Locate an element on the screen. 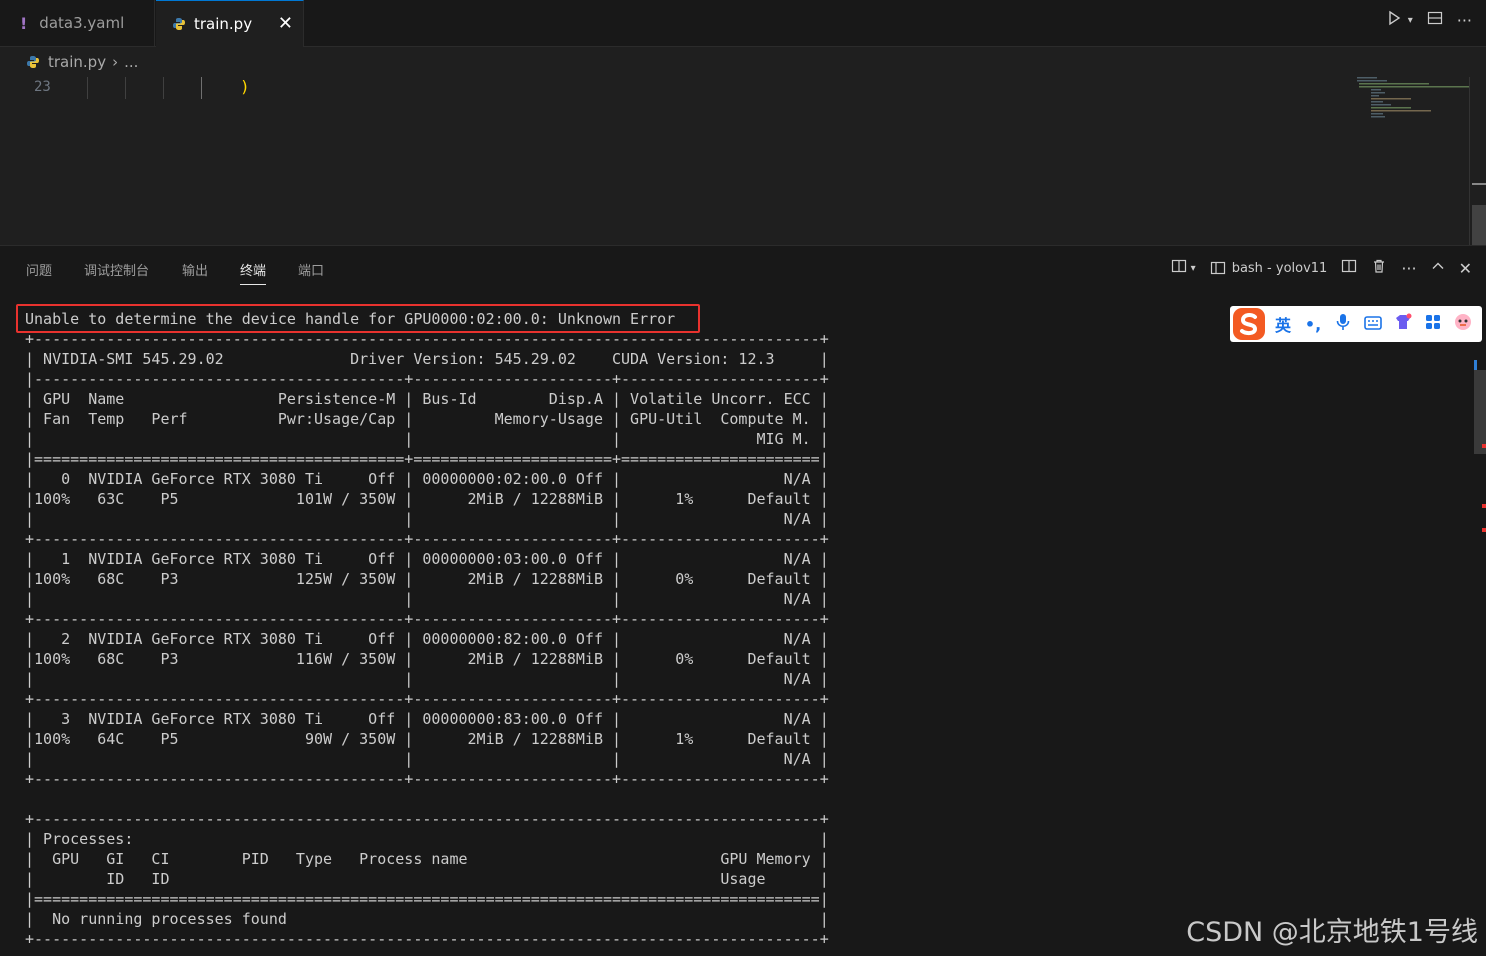  yaml-exclamation-icon: ! is located at coordinates (24, 23).